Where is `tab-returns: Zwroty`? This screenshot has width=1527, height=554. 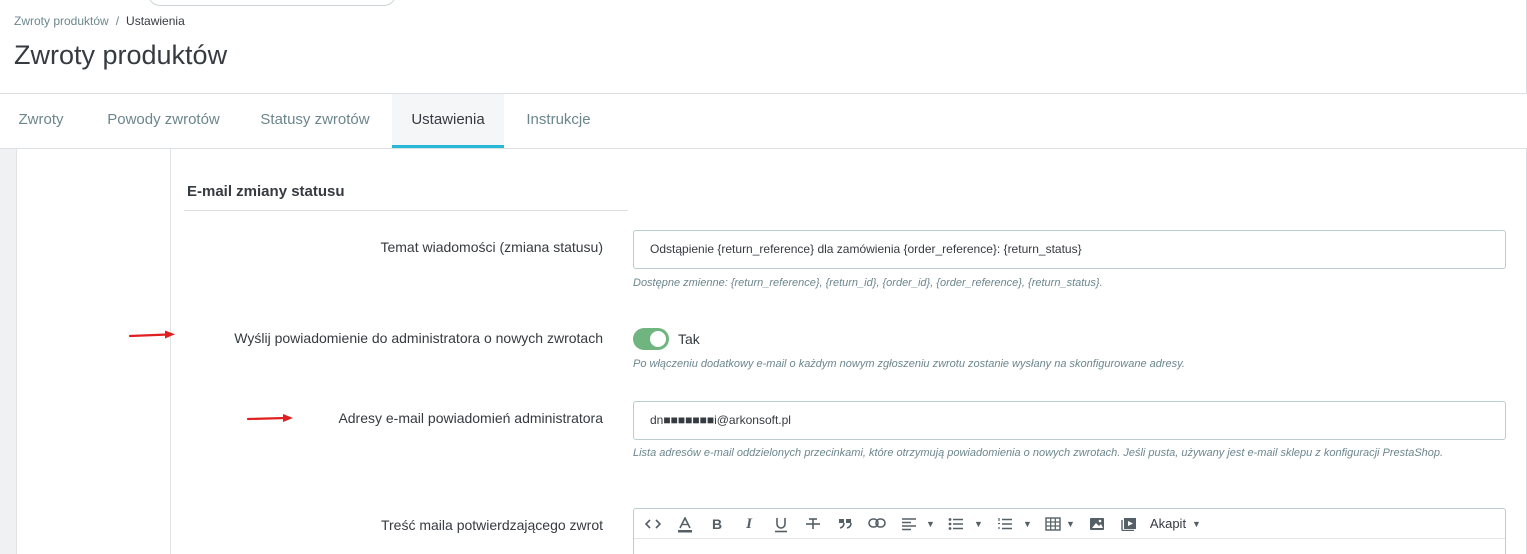 tab-returns: Zwroty is located at coordinates (41, 121).